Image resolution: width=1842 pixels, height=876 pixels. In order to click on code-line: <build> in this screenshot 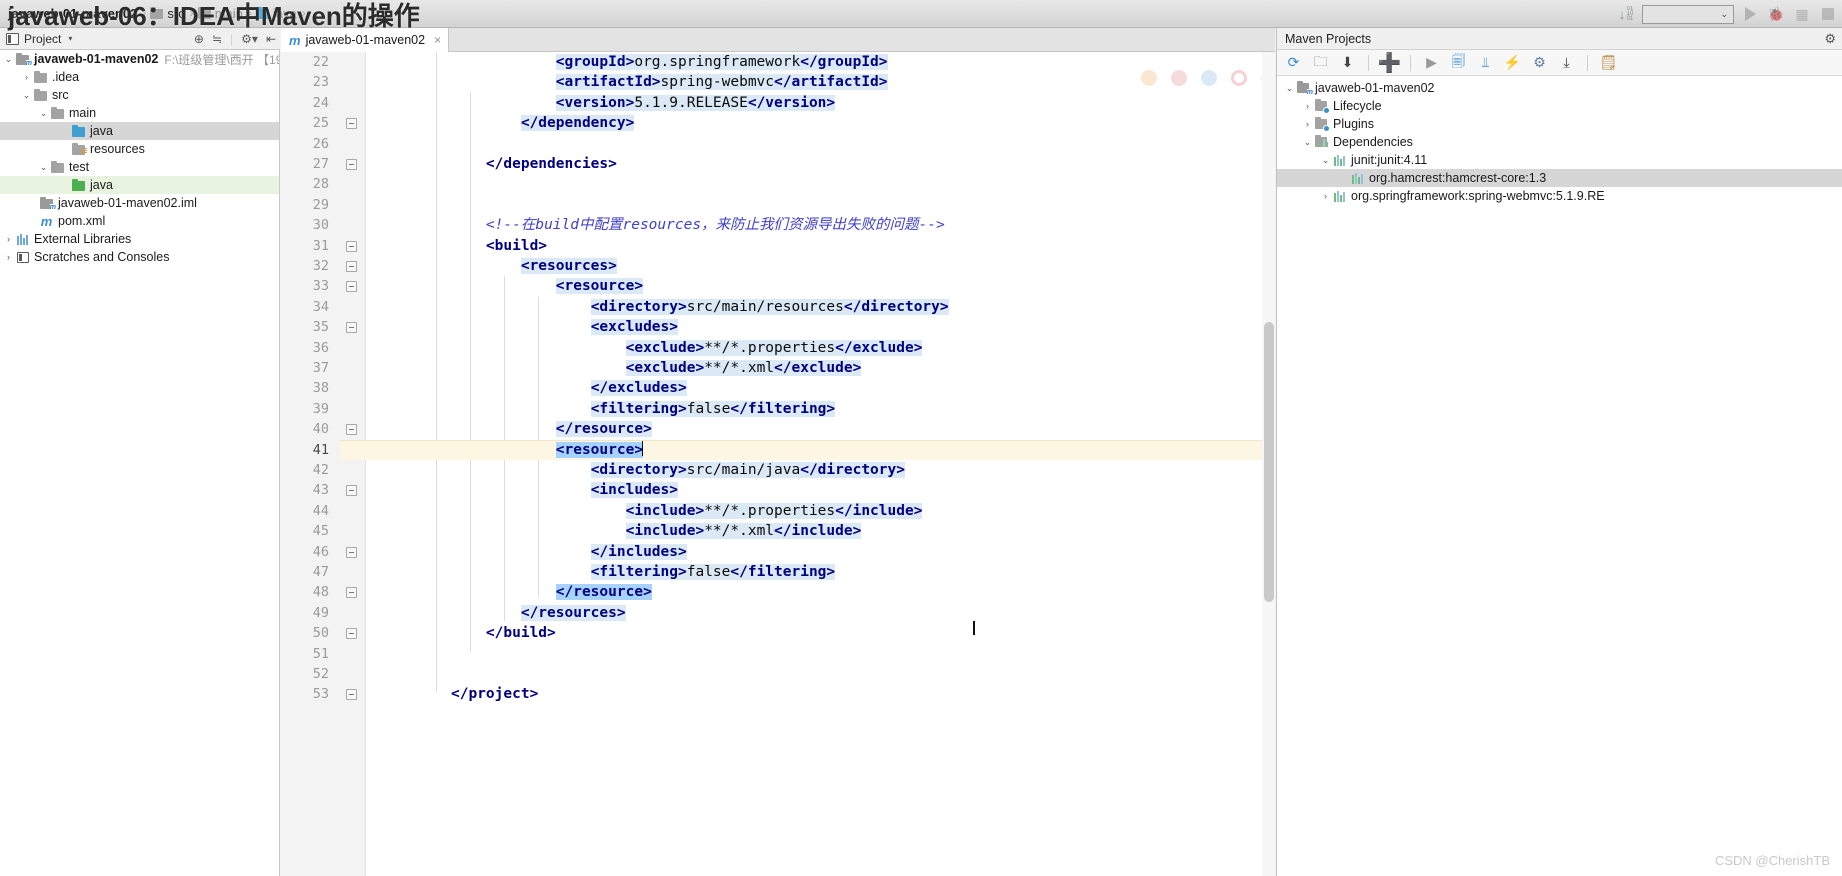, I will do `click(499, 246)`.